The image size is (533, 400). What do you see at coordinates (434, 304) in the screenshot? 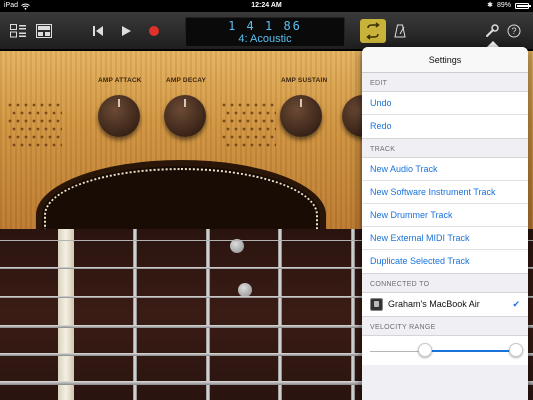
I see `connected-device-name: Graham's MacBook Air` at bounding box center [434, 304].